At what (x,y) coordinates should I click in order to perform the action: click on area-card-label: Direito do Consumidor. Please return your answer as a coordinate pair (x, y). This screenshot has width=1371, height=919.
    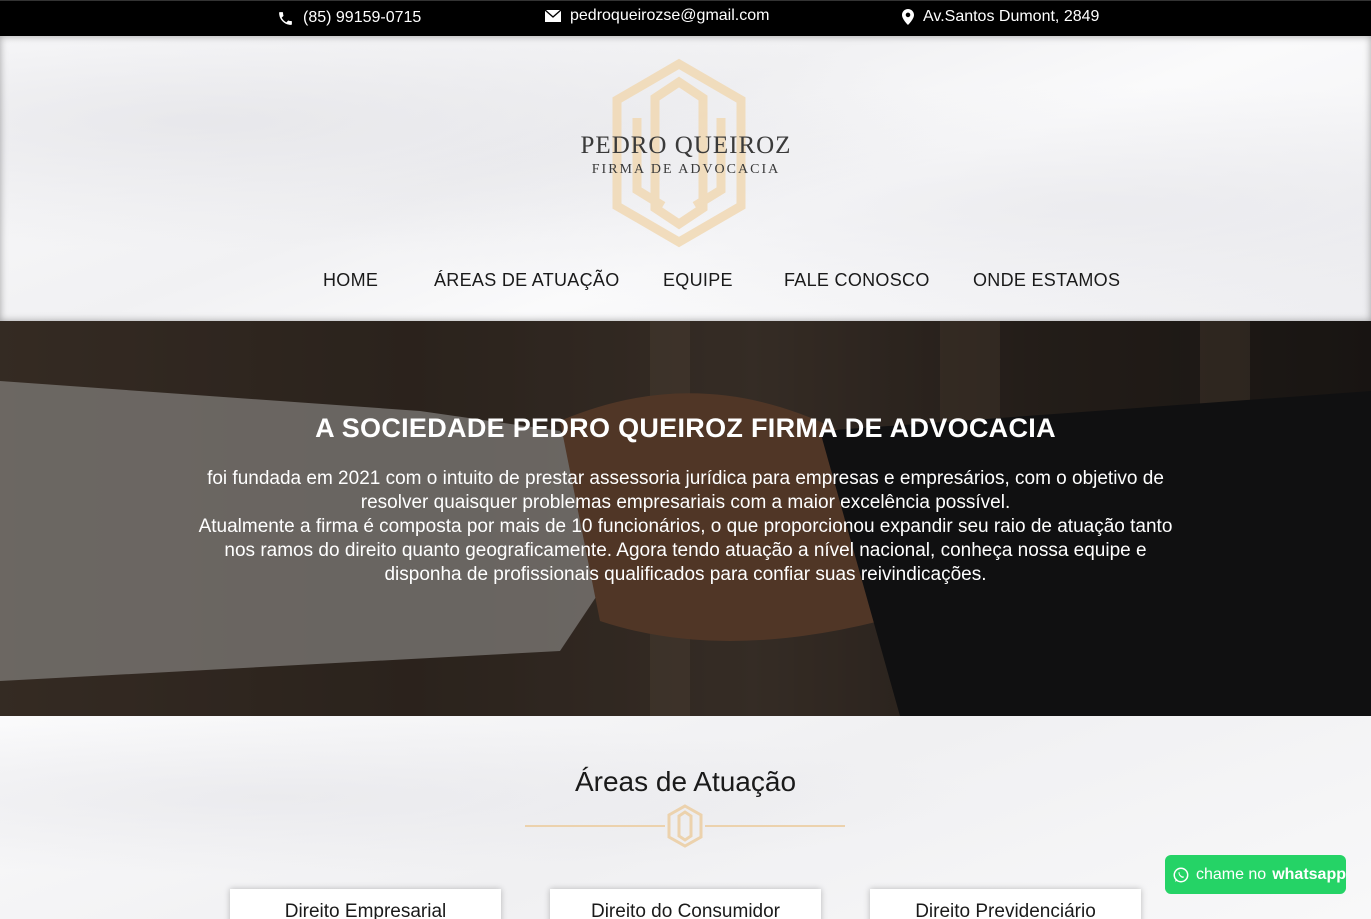
    Looking at the image, I should click on (685, 910).